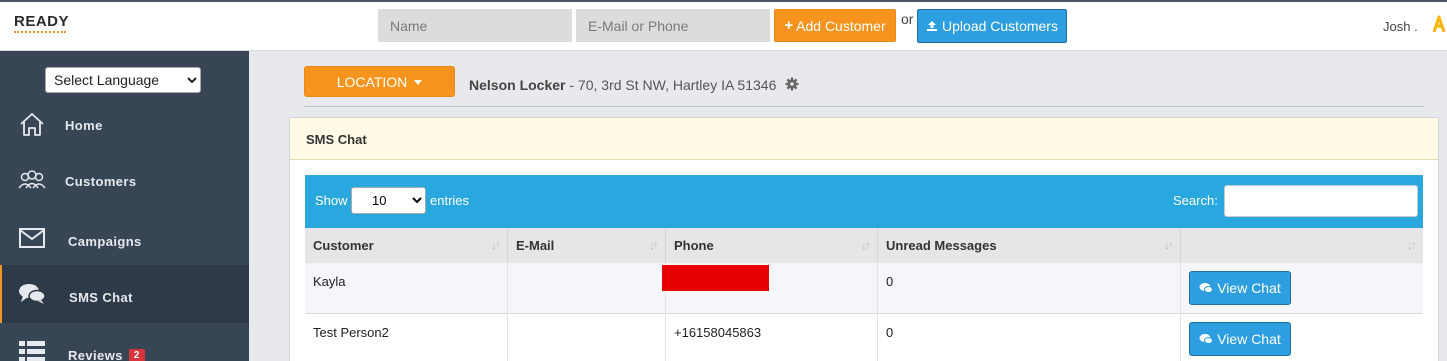  Describe the element at coordinates (331, 200) in the screenshot. I see `show-label: Show` at that location.